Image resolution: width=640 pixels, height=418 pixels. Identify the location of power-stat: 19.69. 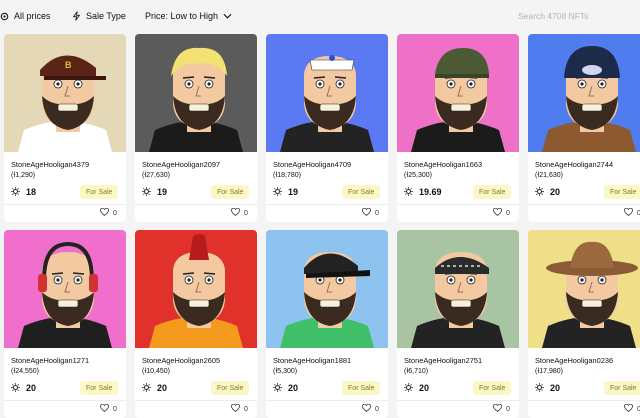
(423, 192).